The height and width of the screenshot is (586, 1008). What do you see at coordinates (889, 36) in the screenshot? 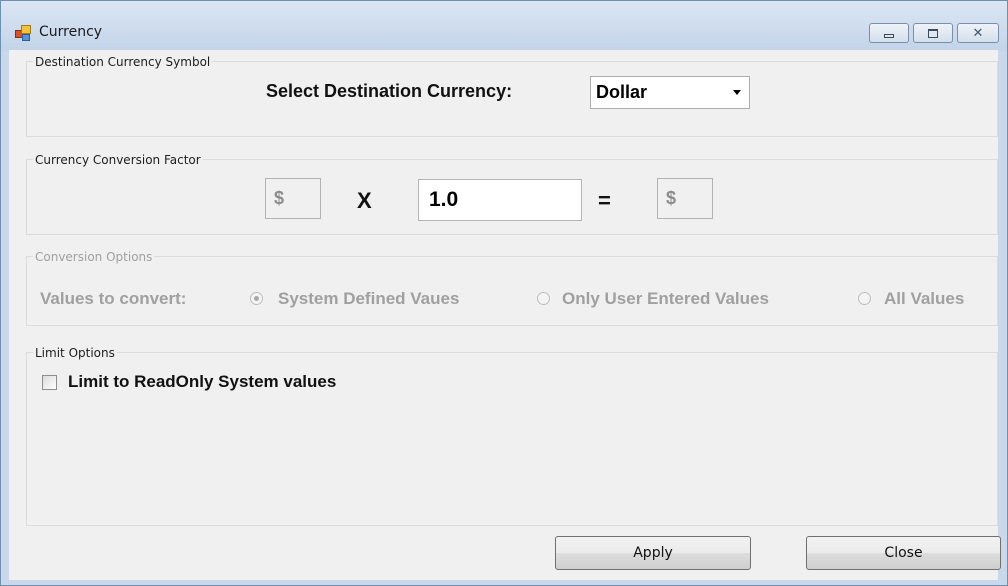
I see `minimize-icon` at bounding box center [889, 36].